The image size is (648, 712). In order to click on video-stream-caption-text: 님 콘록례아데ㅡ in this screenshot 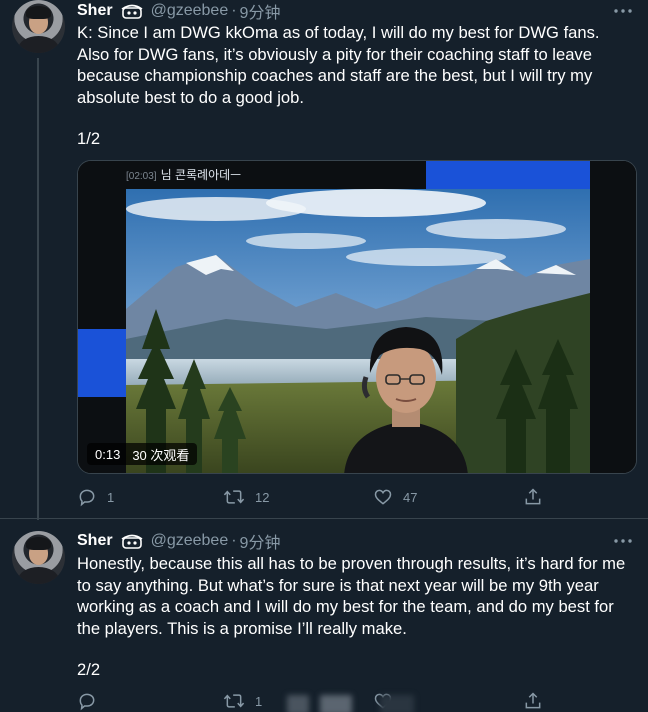, I will do `click(201, 175)`.